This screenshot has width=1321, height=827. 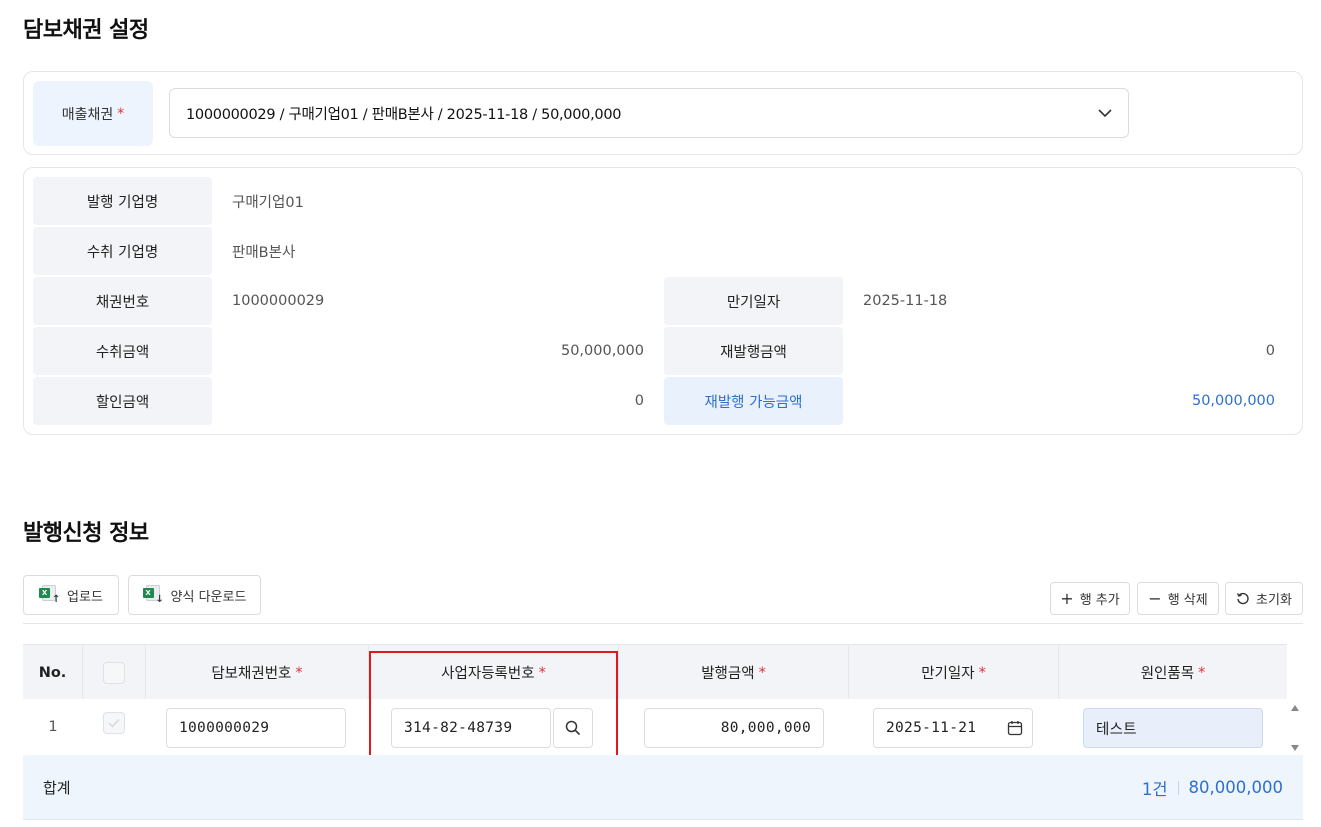 What do you see at coordinates (53, 672) in the screenshot?
I see `header-no: No.` at bounding box center [53, 672].